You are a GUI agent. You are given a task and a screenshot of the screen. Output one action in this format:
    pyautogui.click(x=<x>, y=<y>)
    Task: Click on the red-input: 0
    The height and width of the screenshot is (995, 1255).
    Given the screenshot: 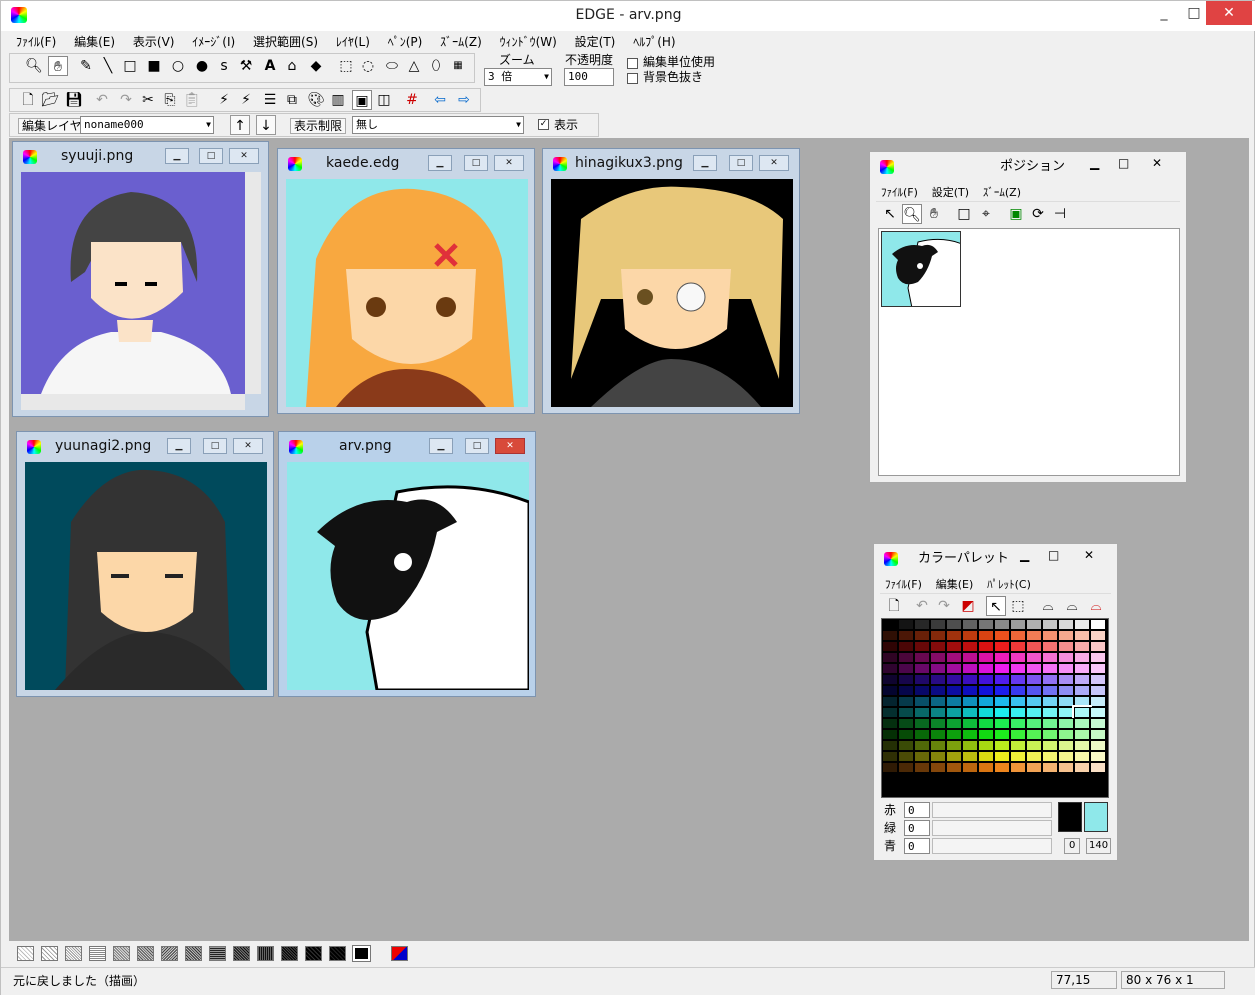 What is the action you would take?
    pyautogui.click(x=917, y=810)
    